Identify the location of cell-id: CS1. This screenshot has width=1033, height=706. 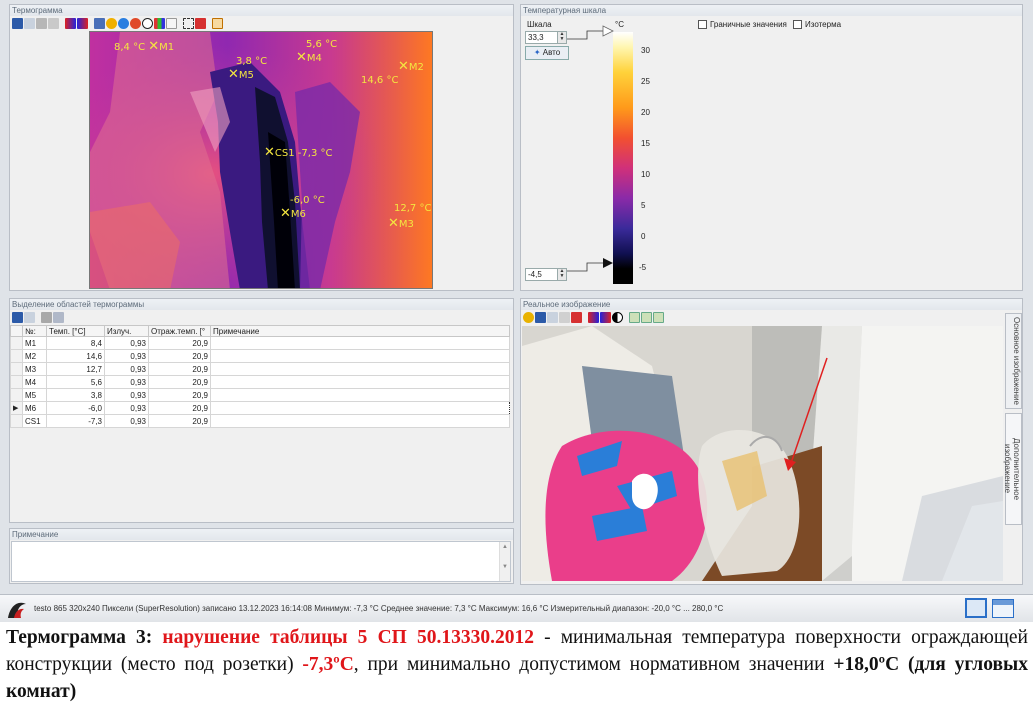
(34, 421).